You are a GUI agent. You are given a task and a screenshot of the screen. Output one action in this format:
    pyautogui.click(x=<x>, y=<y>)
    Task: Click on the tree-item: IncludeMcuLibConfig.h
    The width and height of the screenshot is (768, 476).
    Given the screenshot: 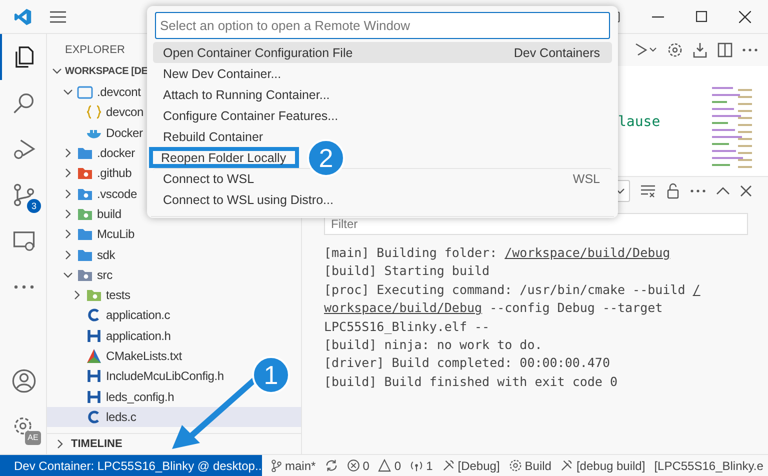 What is the action you would take?
    pyautogui.click(x=165, y=376)
    